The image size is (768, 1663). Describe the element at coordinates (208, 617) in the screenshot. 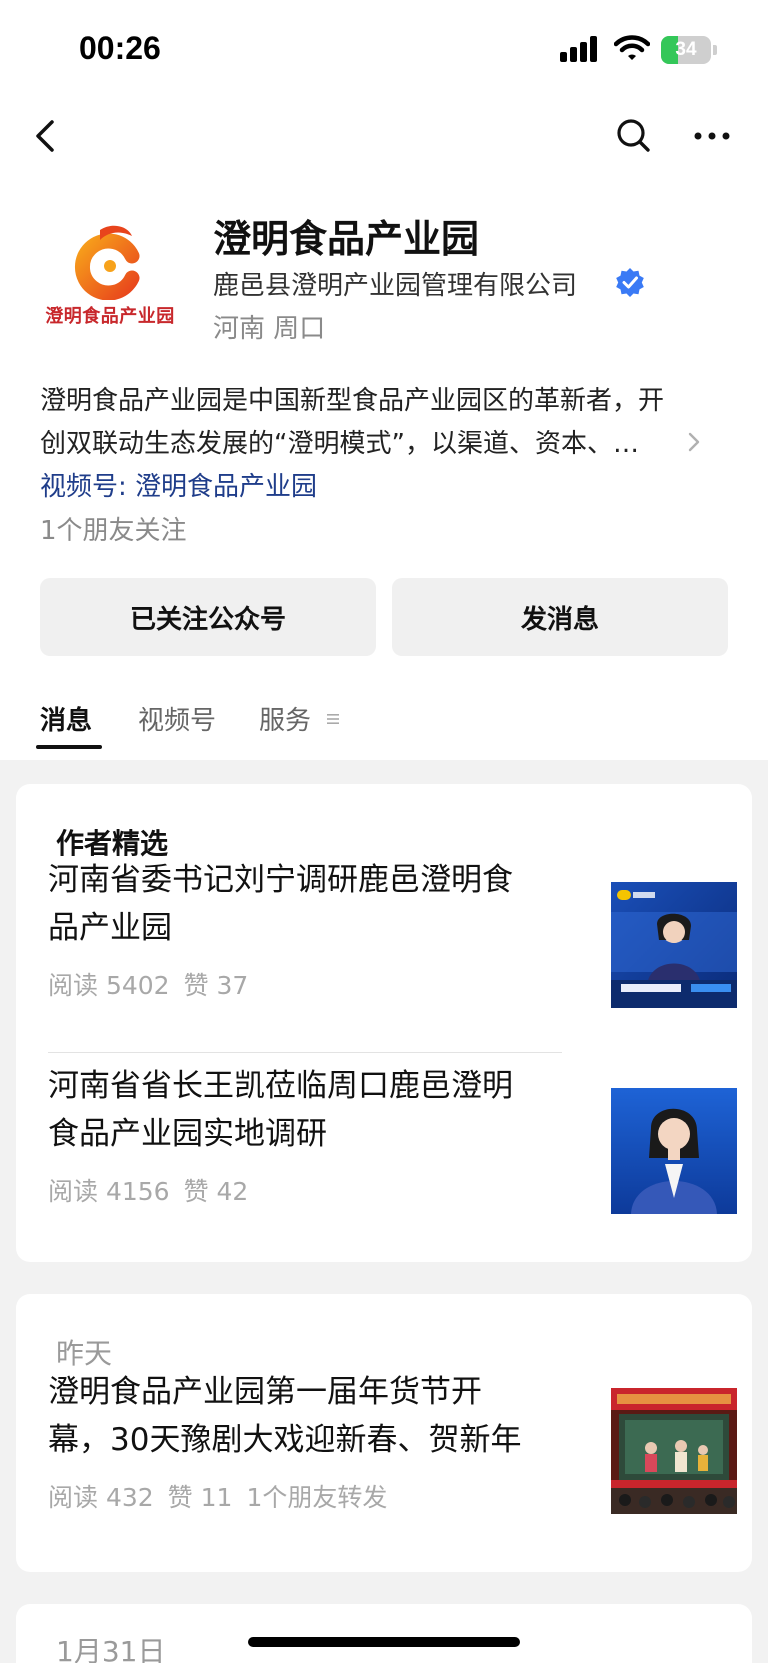

I see `followed-button: 已关注公众号` at that location.